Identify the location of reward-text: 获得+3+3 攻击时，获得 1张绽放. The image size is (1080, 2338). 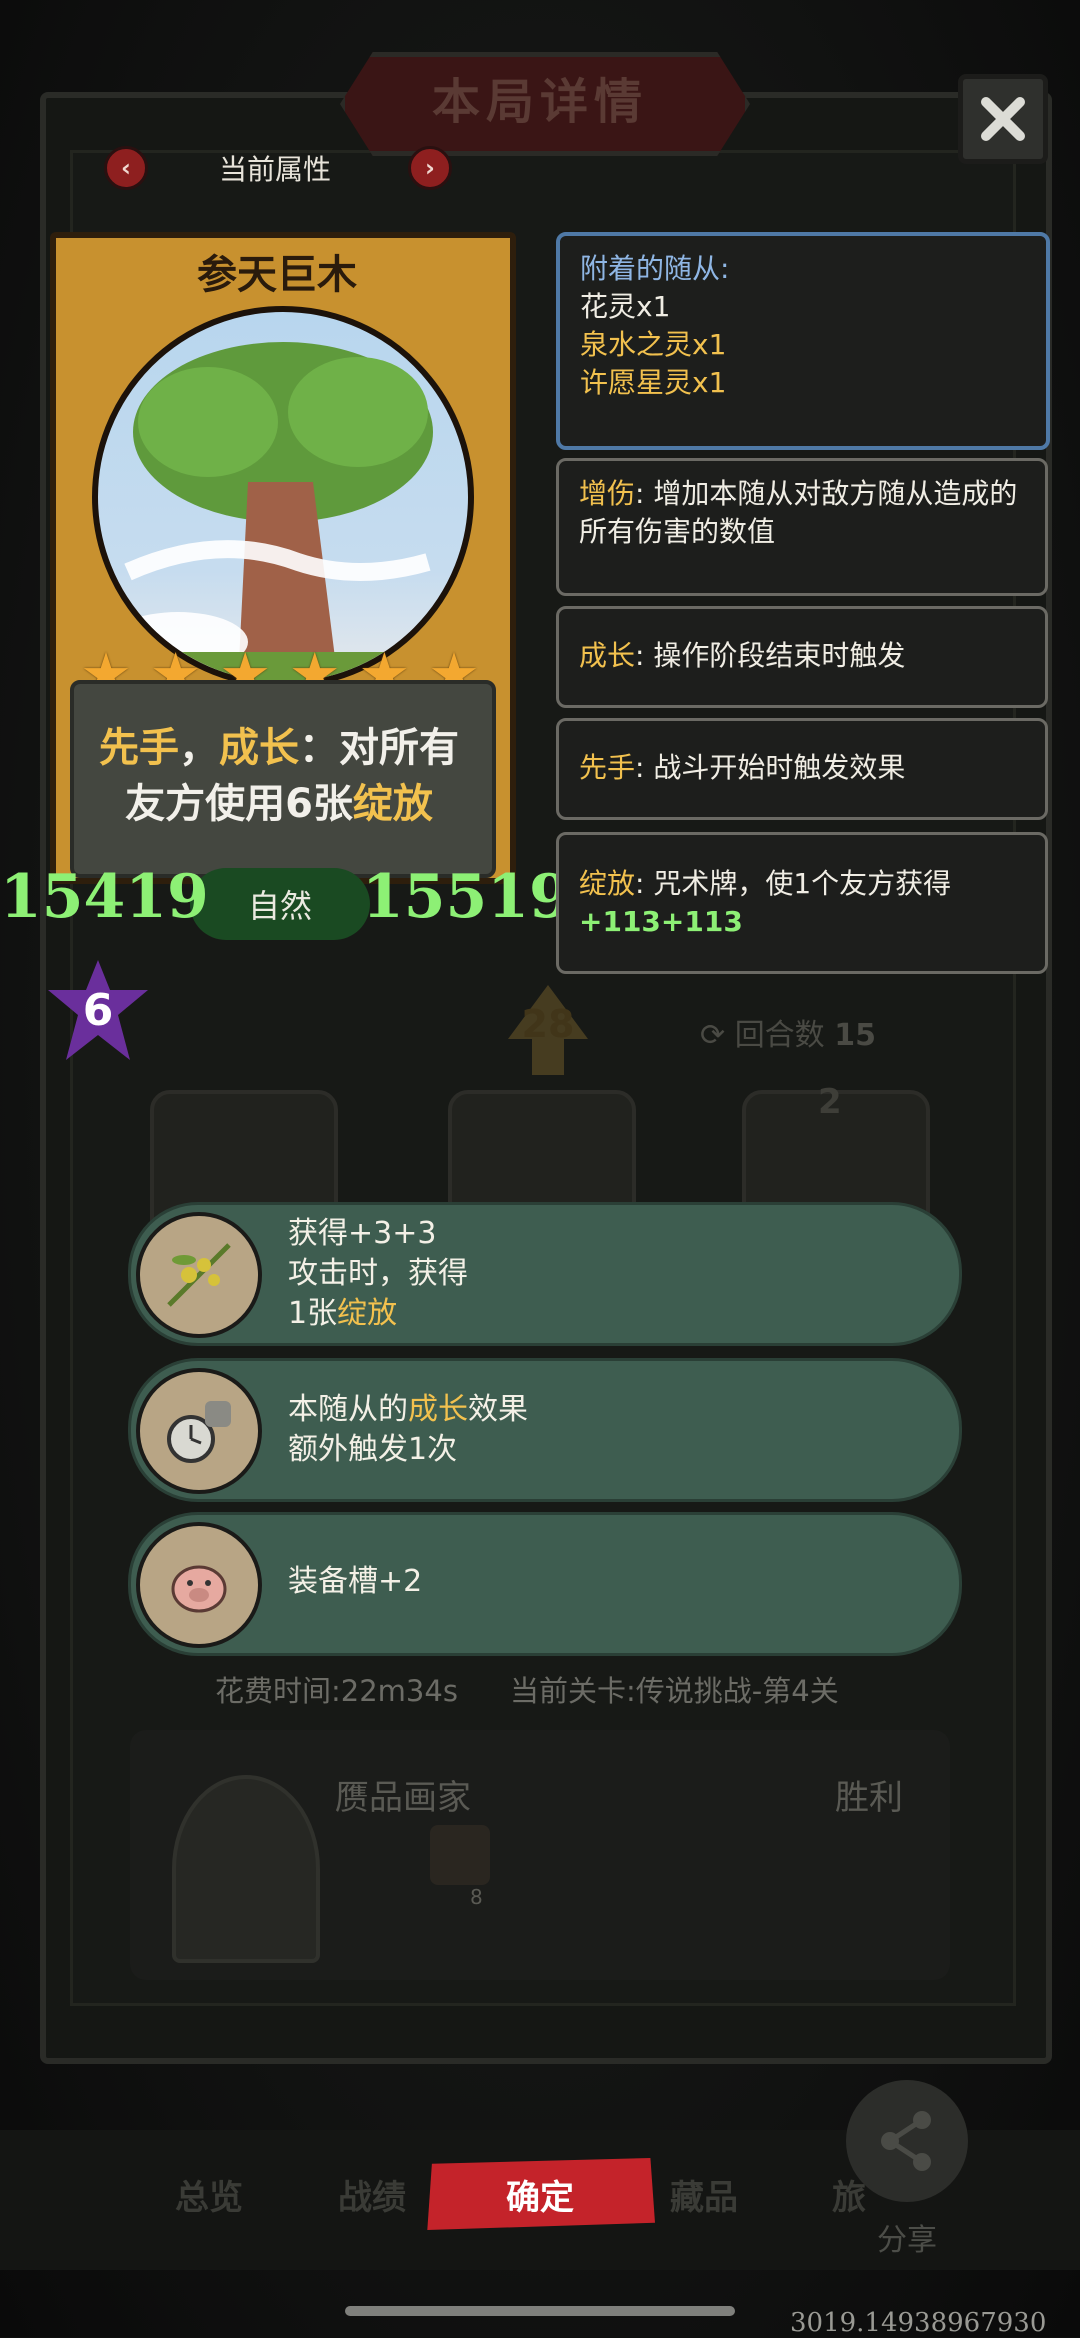
(378, 1273).